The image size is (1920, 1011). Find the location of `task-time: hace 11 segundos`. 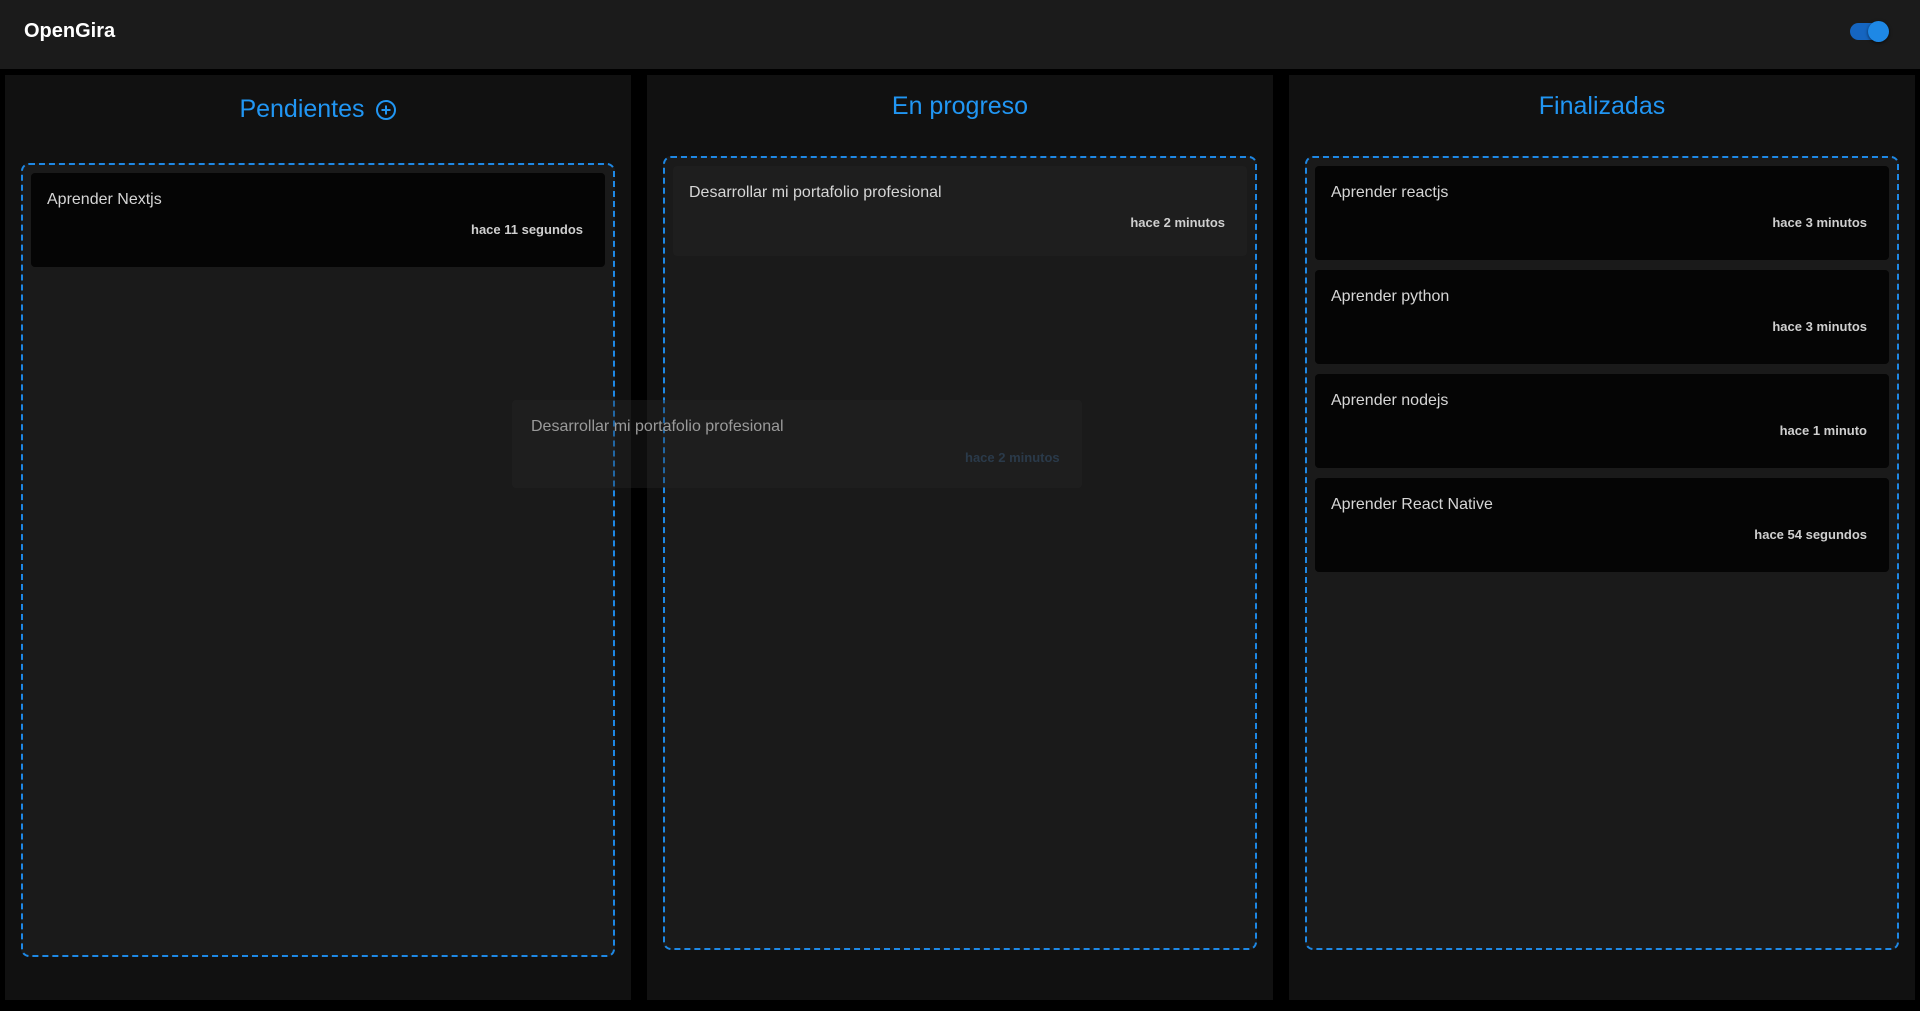

task-time: hace 11 segundos is located at coordinates (527, 229).